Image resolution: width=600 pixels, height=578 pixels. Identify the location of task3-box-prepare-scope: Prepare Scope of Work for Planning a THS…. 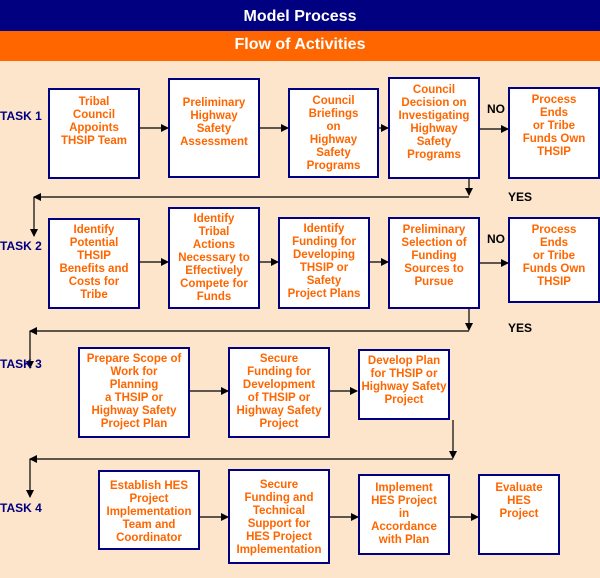
(134, 392).